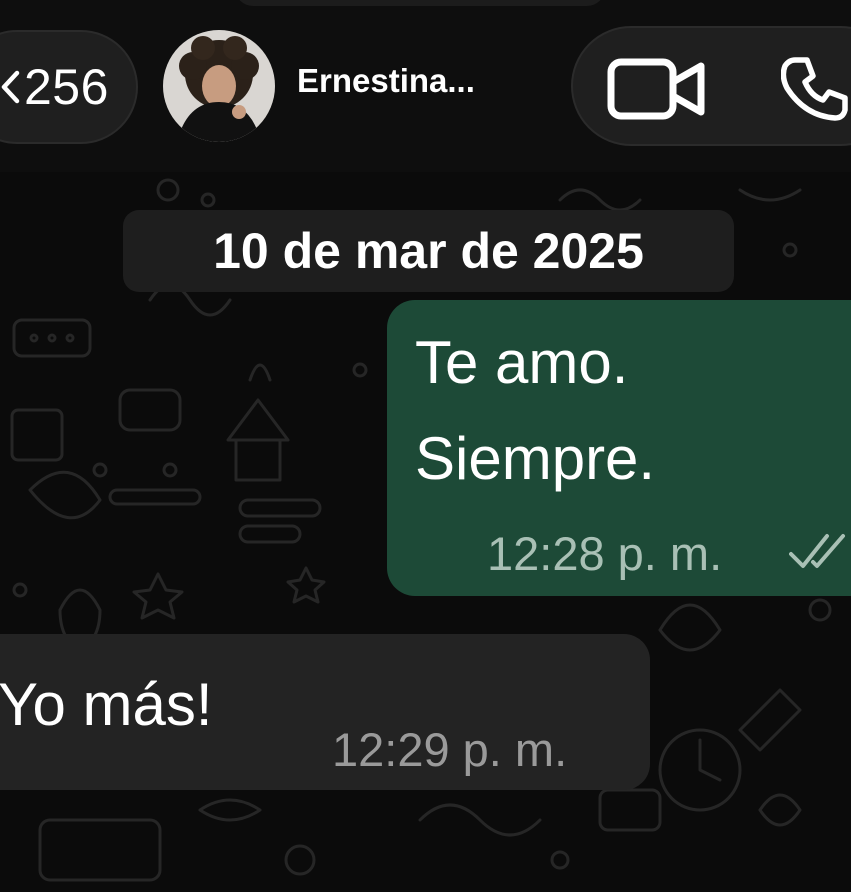 The width and height of the screenshot is (851, 892). I want to click on message-timestamp: 12:28 p. m., so click(605, 553).